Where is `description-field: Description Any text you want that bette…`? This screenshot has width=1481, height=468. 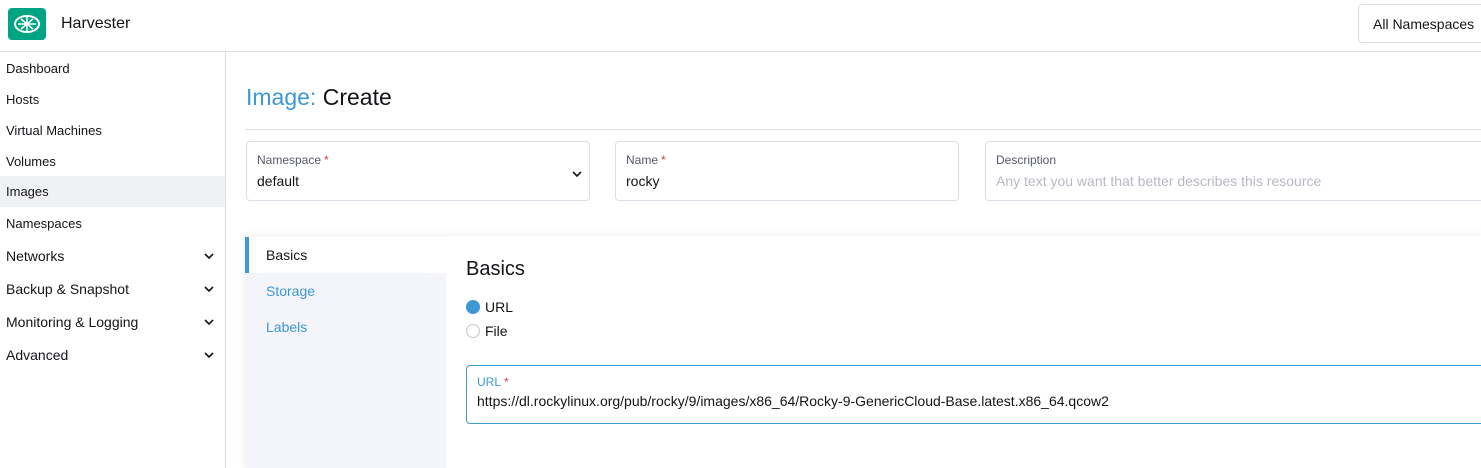
description-field: Description Any text you want that bette… is located at coordinates (1233, 171).